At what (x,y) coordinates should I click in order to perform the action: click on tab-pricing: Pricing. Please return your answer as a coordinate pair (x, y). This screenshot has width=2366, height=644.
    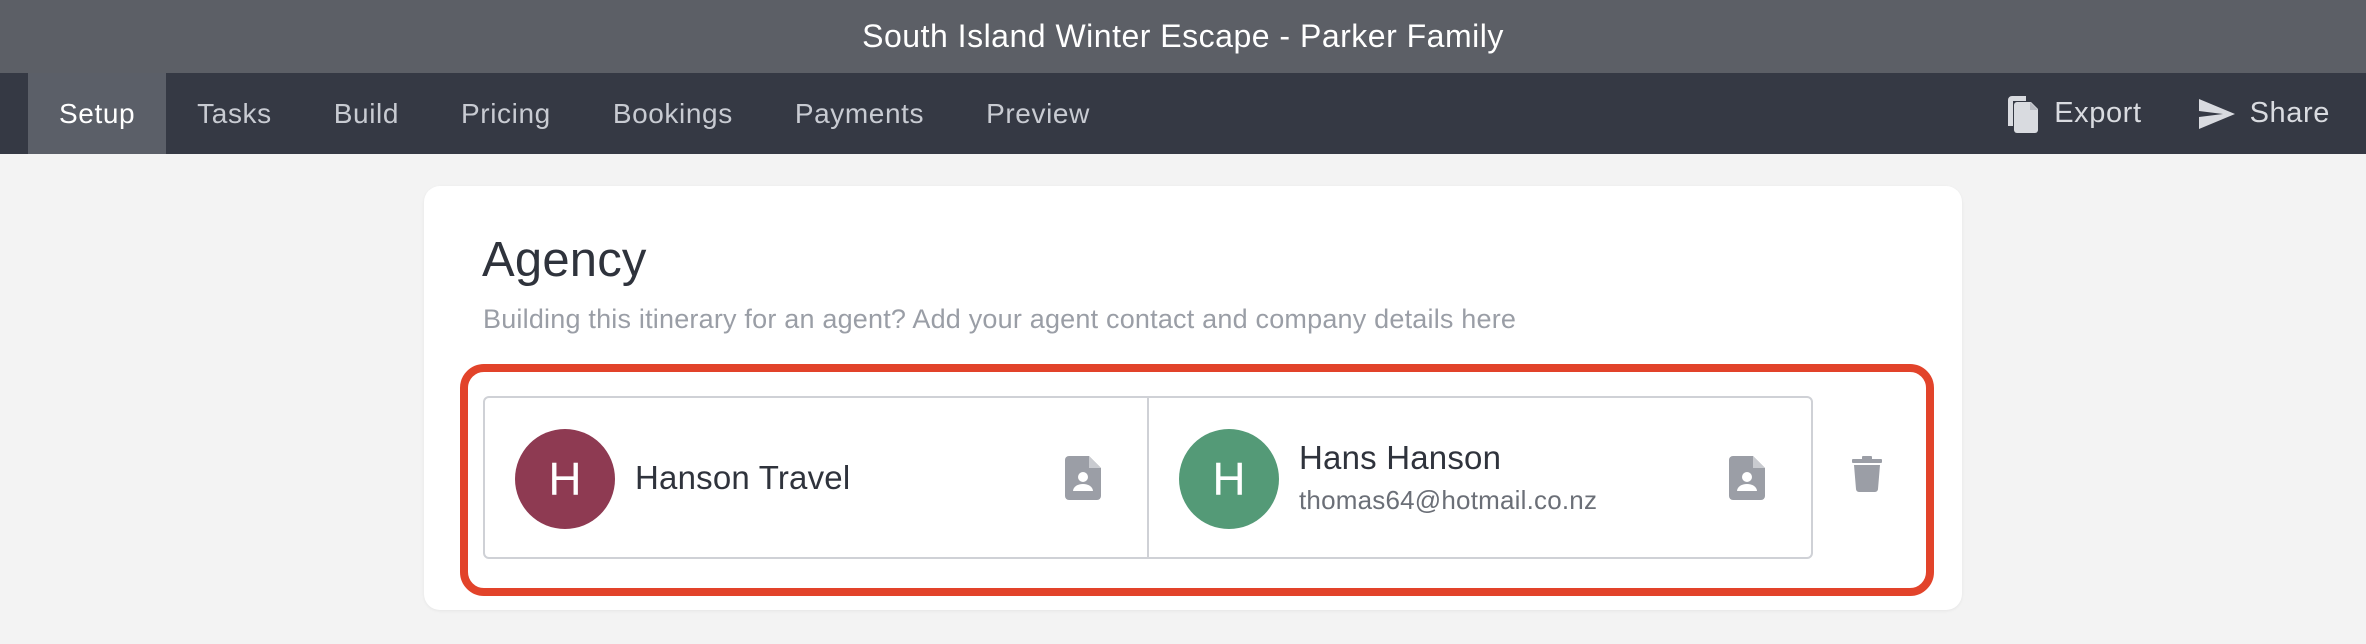
    Looking at the image, I should click on (506, 113).